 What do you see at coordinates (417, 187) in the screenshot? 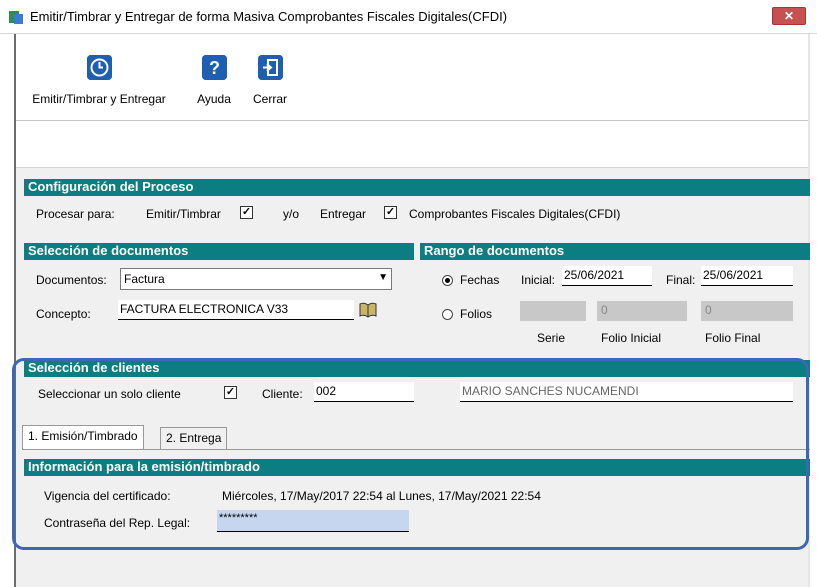
I see `config-section-header: Configuración del Proceso` at bounding box center [417, 187].